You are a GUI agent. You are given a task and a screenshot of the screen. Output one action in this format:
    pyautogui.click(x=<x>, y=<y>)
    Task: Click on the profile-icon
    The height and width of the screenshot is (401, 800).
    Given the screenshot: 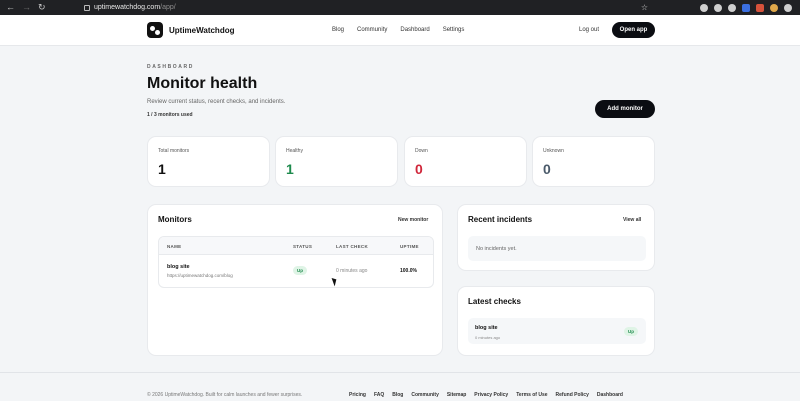 What is the action you would take?
    pyautogui.click(x=718, y=7)
    